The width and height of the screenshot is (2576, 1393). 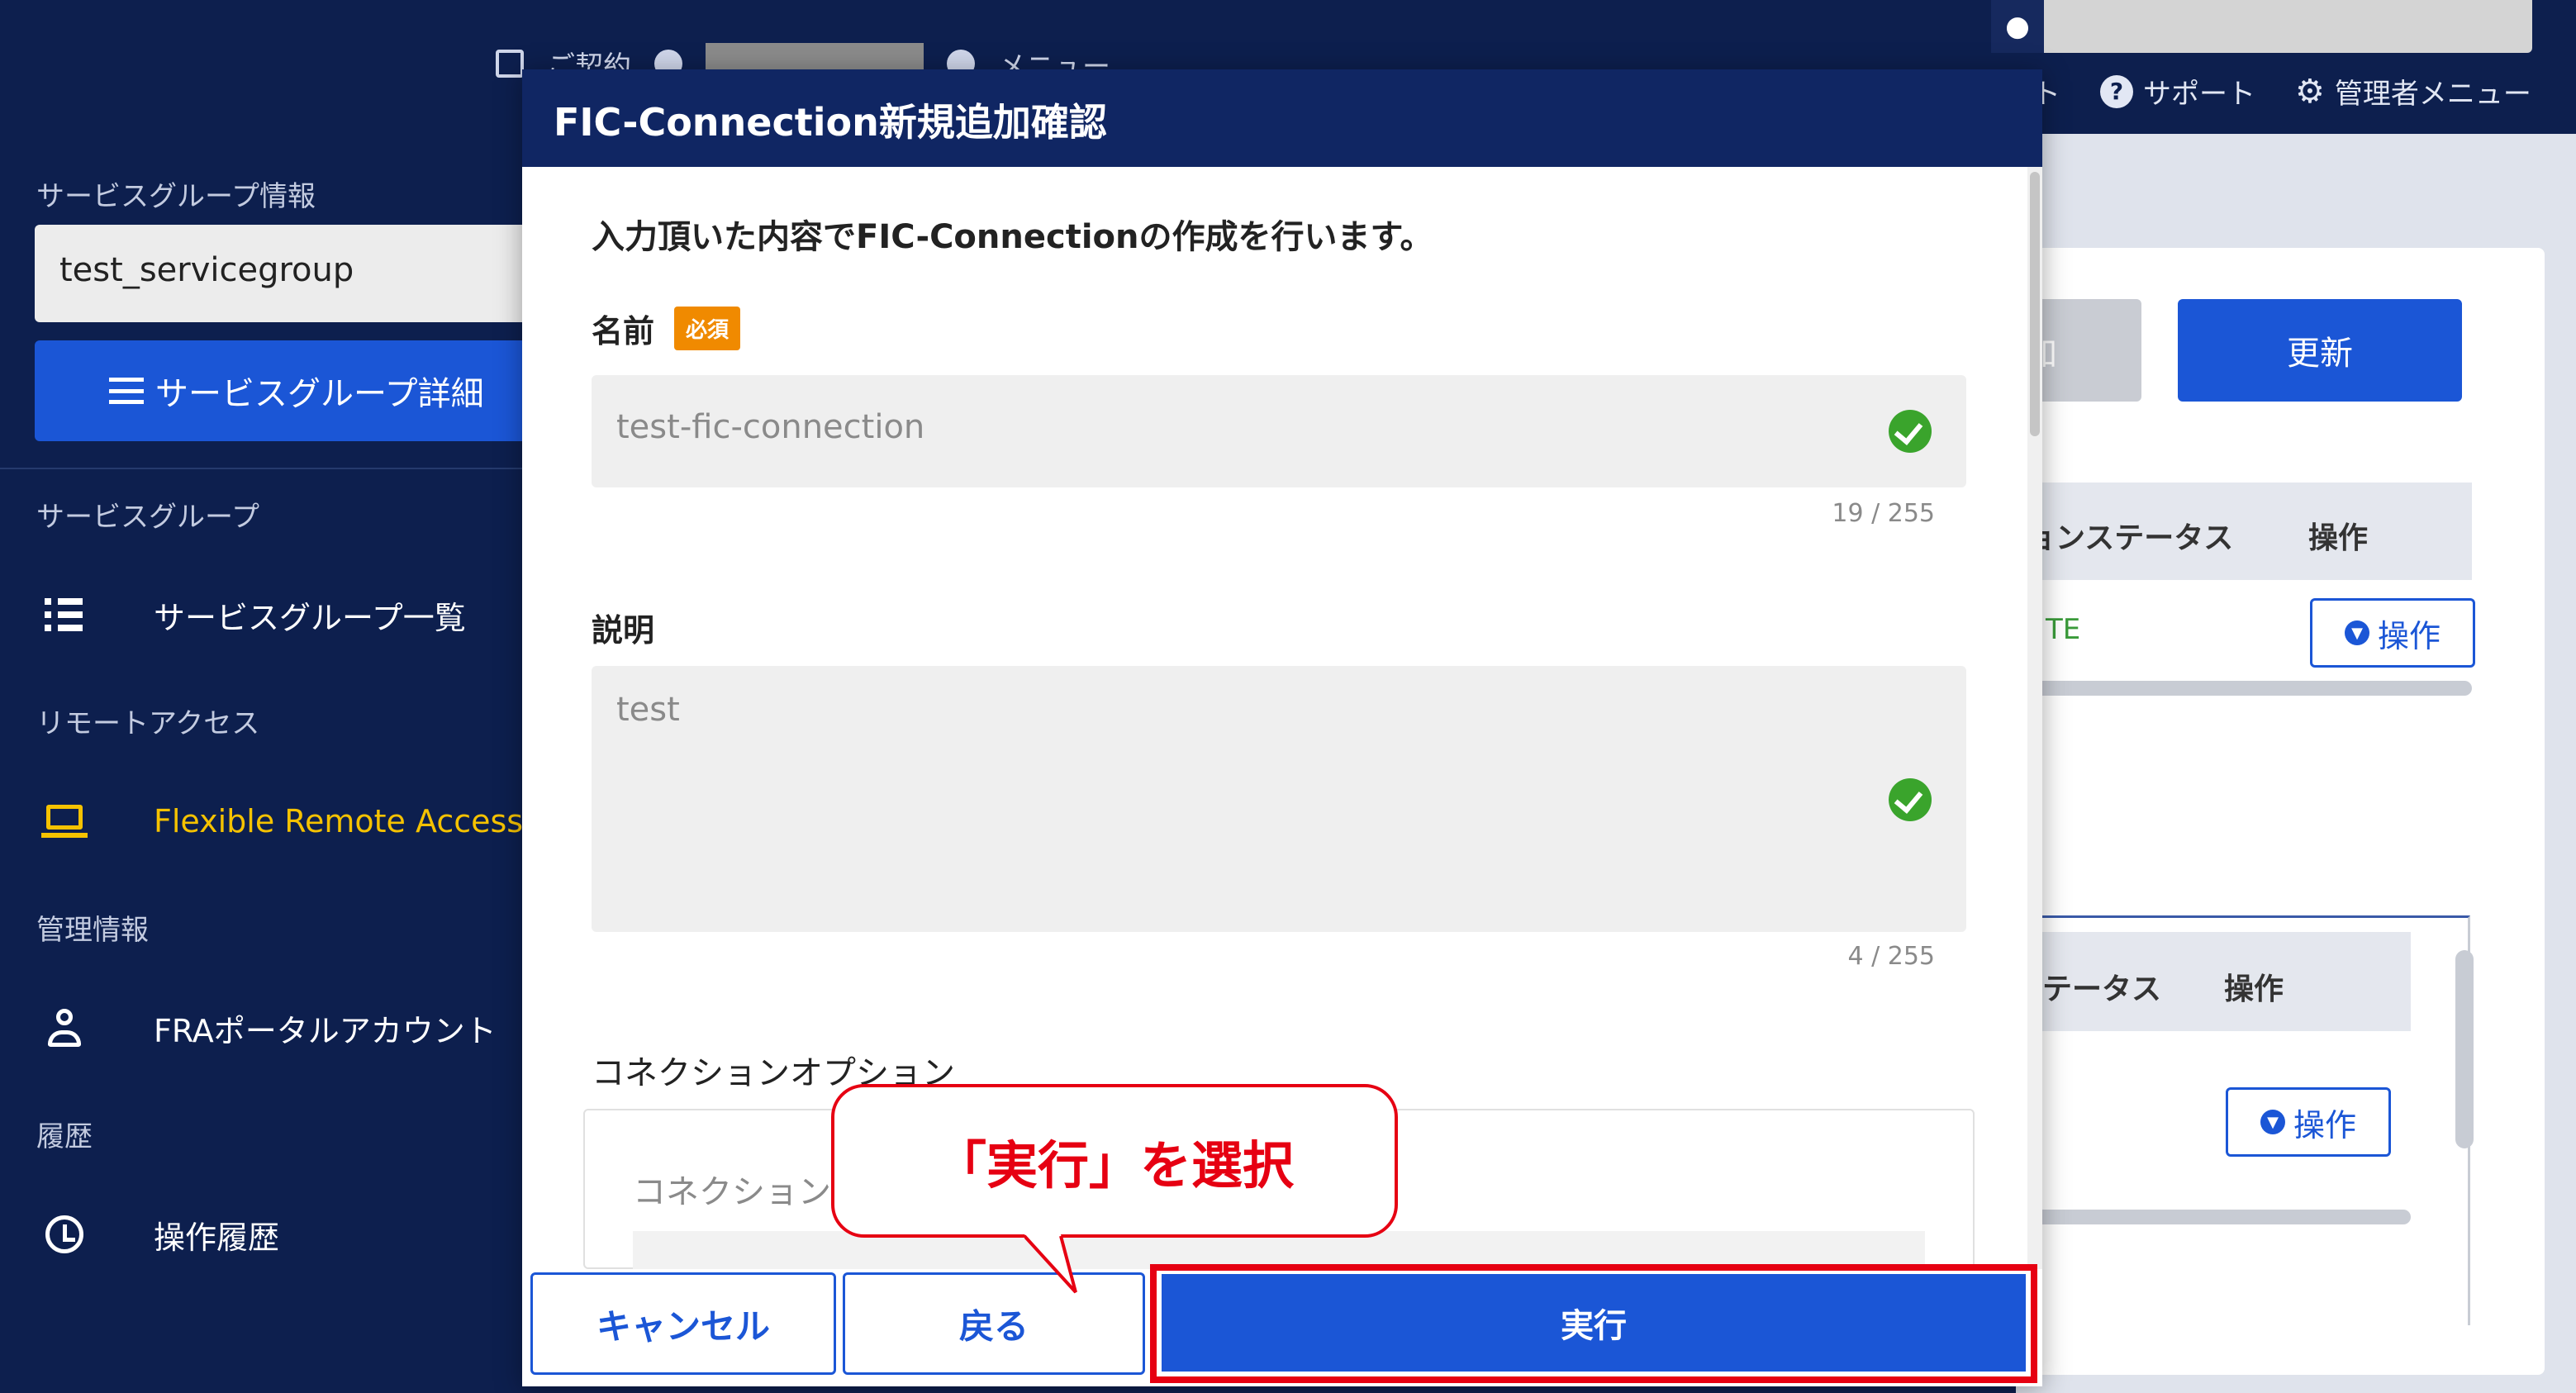 What do you see at coordinates (1594, 1326) in the screenshot?
I see `execute-label: 実行` at bounding box center [1594, 1326].